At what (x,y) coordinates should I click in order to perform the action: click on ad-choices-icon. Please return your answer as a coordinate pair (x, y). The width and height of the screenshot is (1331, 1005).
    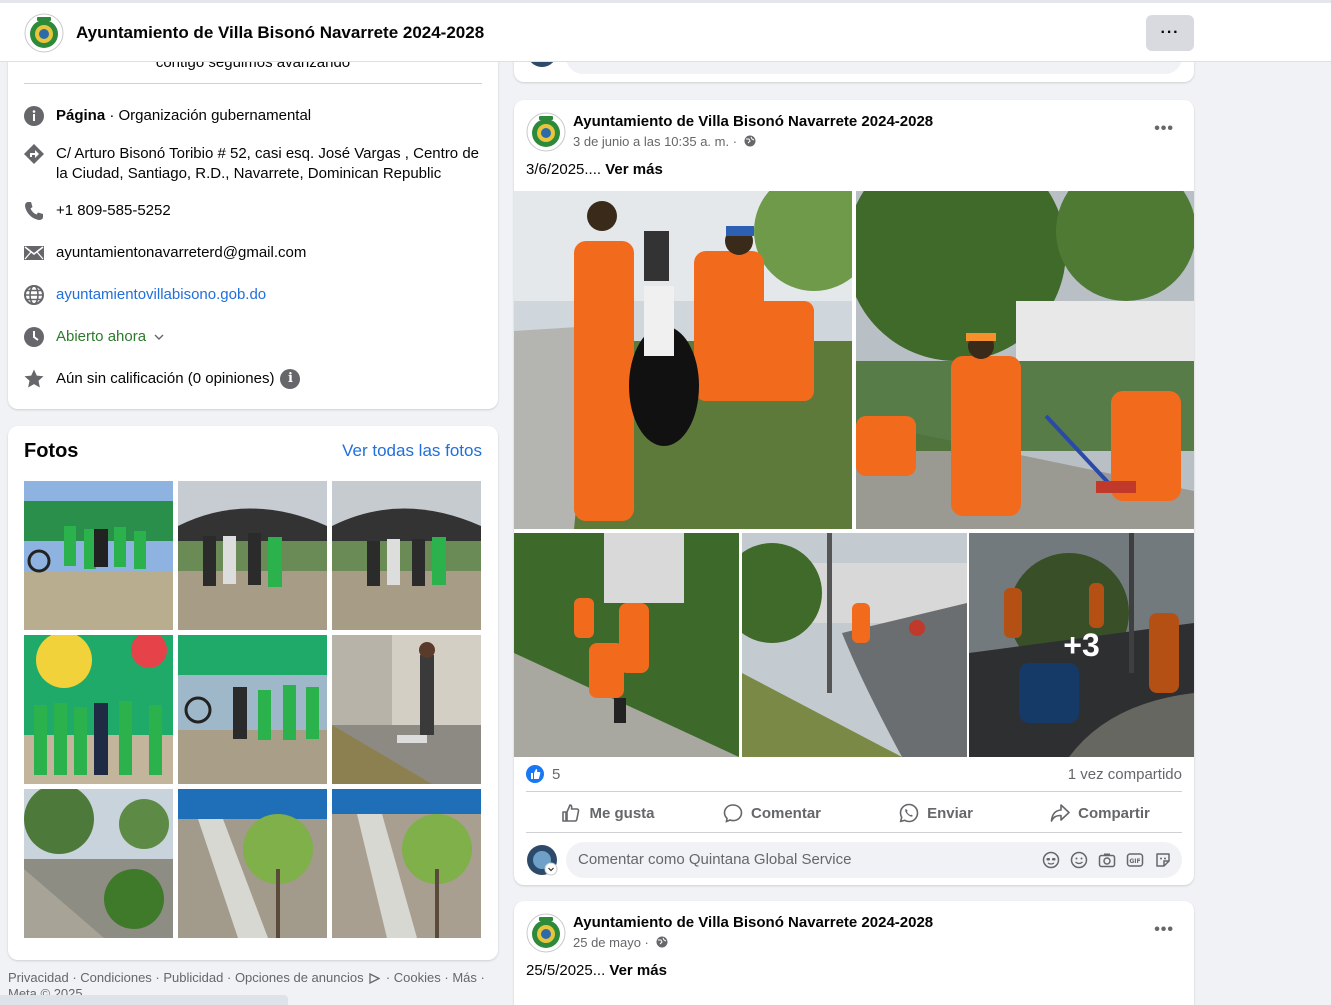
    Looking at the image, I should click on (375, 979).